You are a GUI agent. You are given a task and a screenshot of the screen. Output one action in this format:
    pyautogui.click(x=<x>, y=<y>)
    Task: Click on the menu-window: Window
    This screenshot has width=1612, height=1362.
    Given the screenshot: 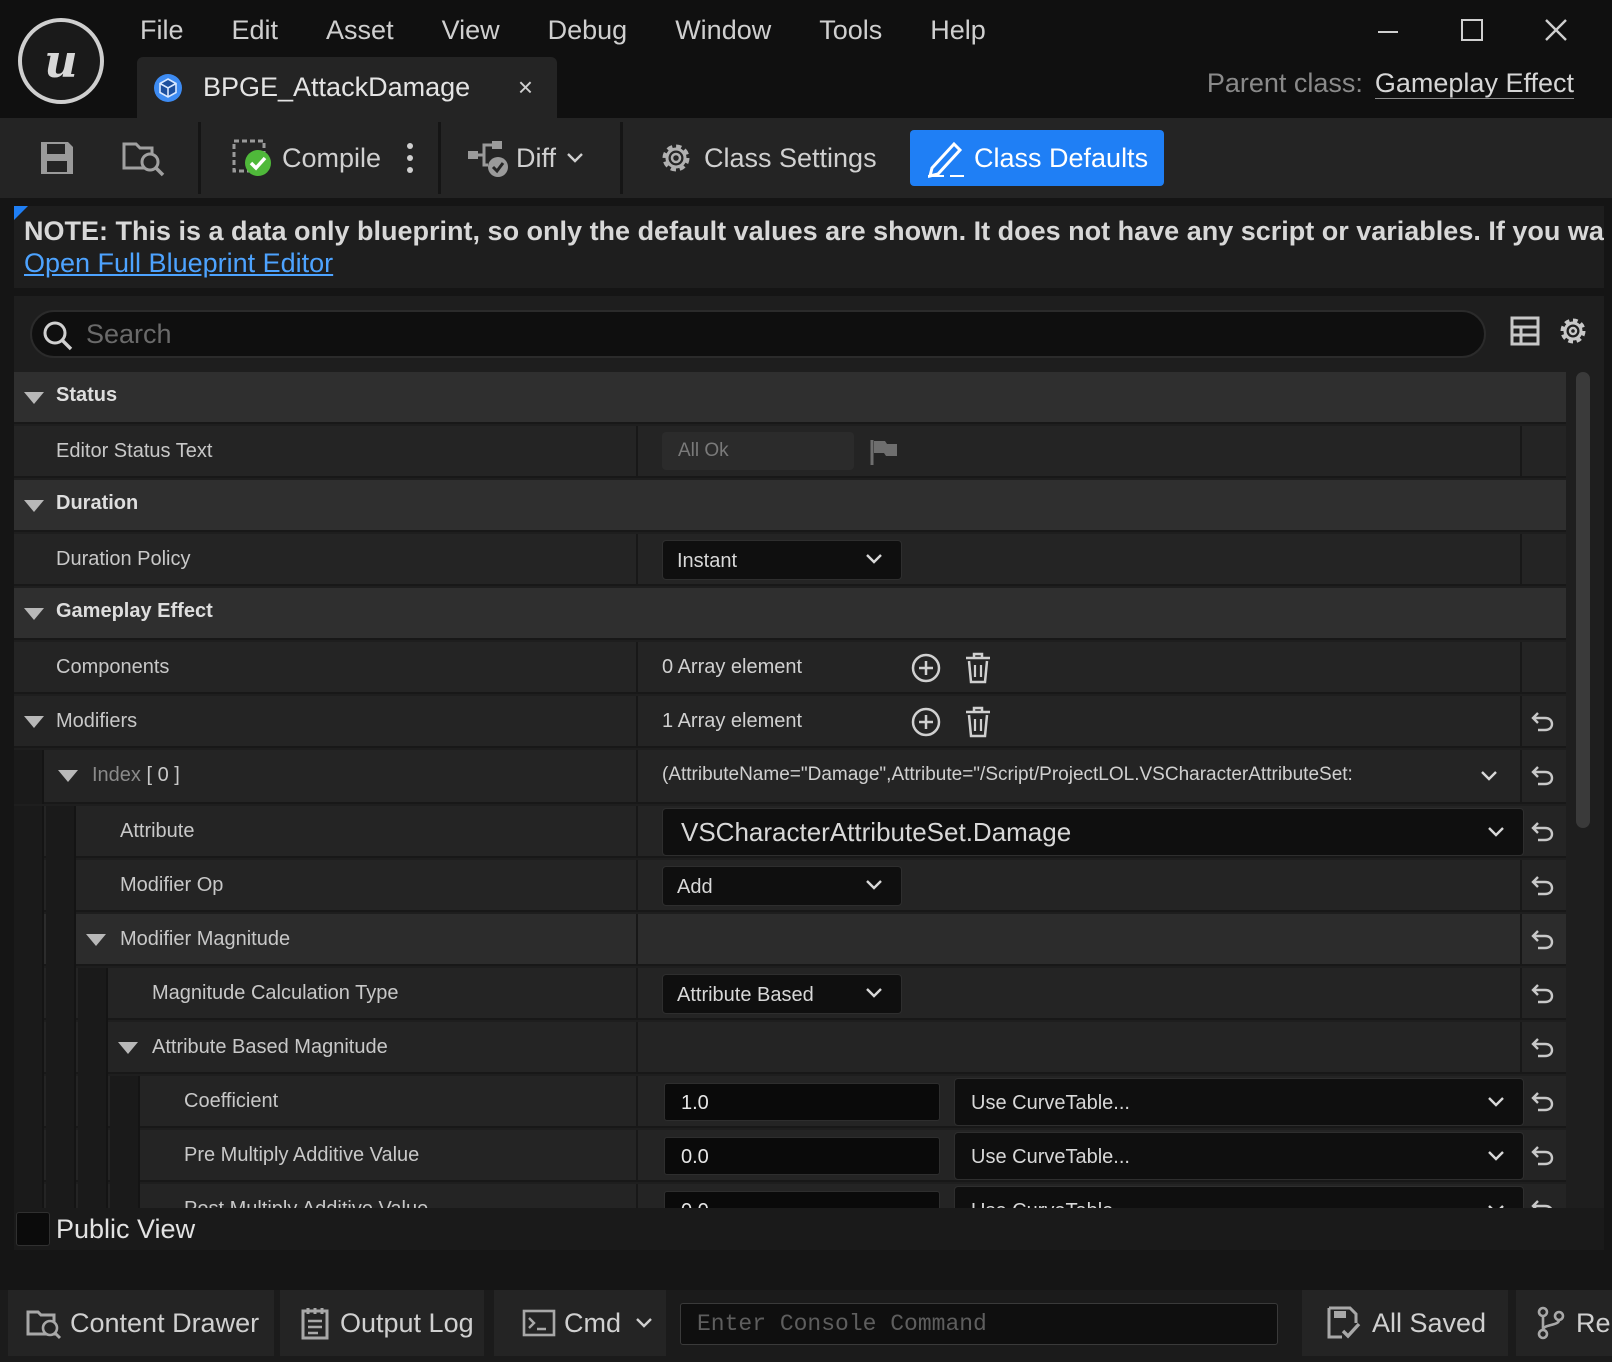 What is the action you would take?
    pyautogui.click(x=723, y=30)
    